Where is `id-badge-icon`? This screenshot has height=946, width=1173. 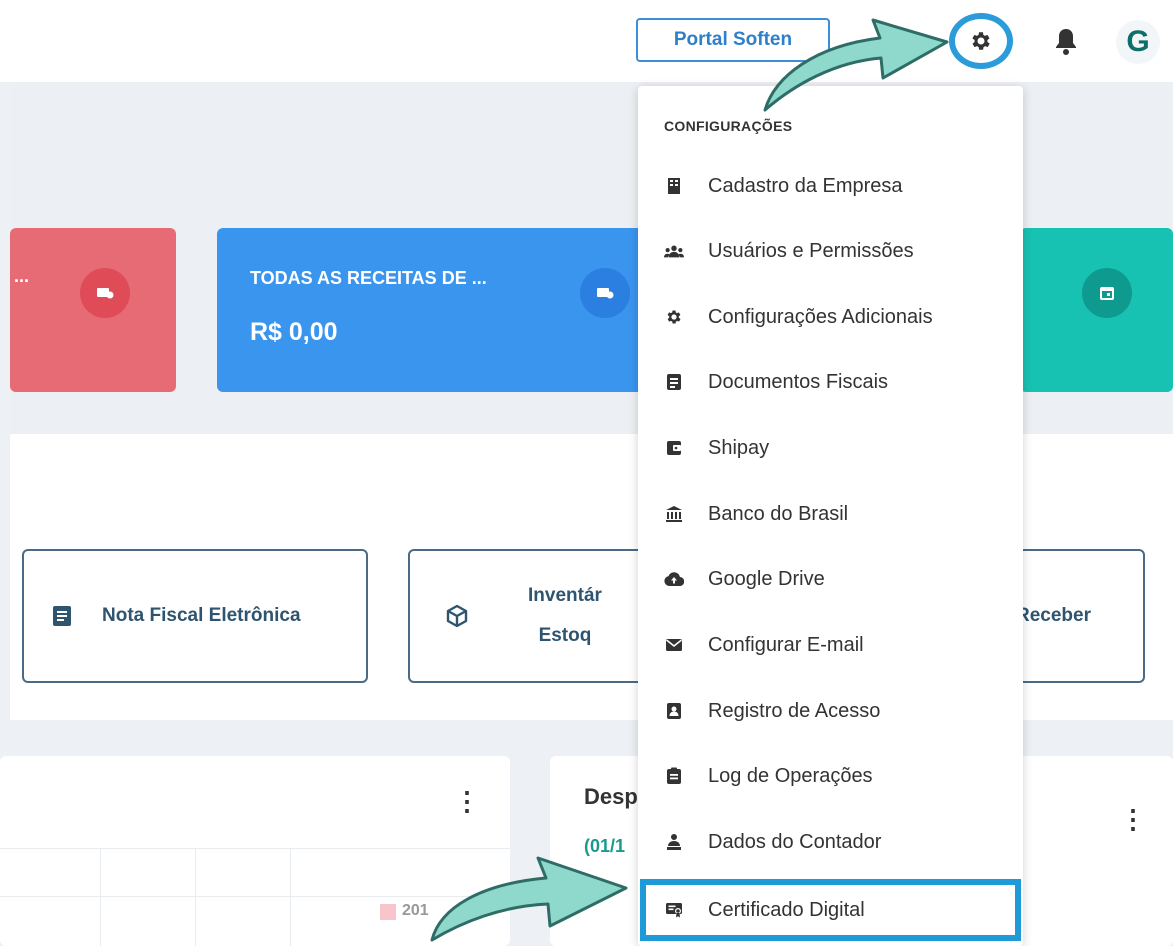
id-badge-icon is located at coordinates (674, 711).